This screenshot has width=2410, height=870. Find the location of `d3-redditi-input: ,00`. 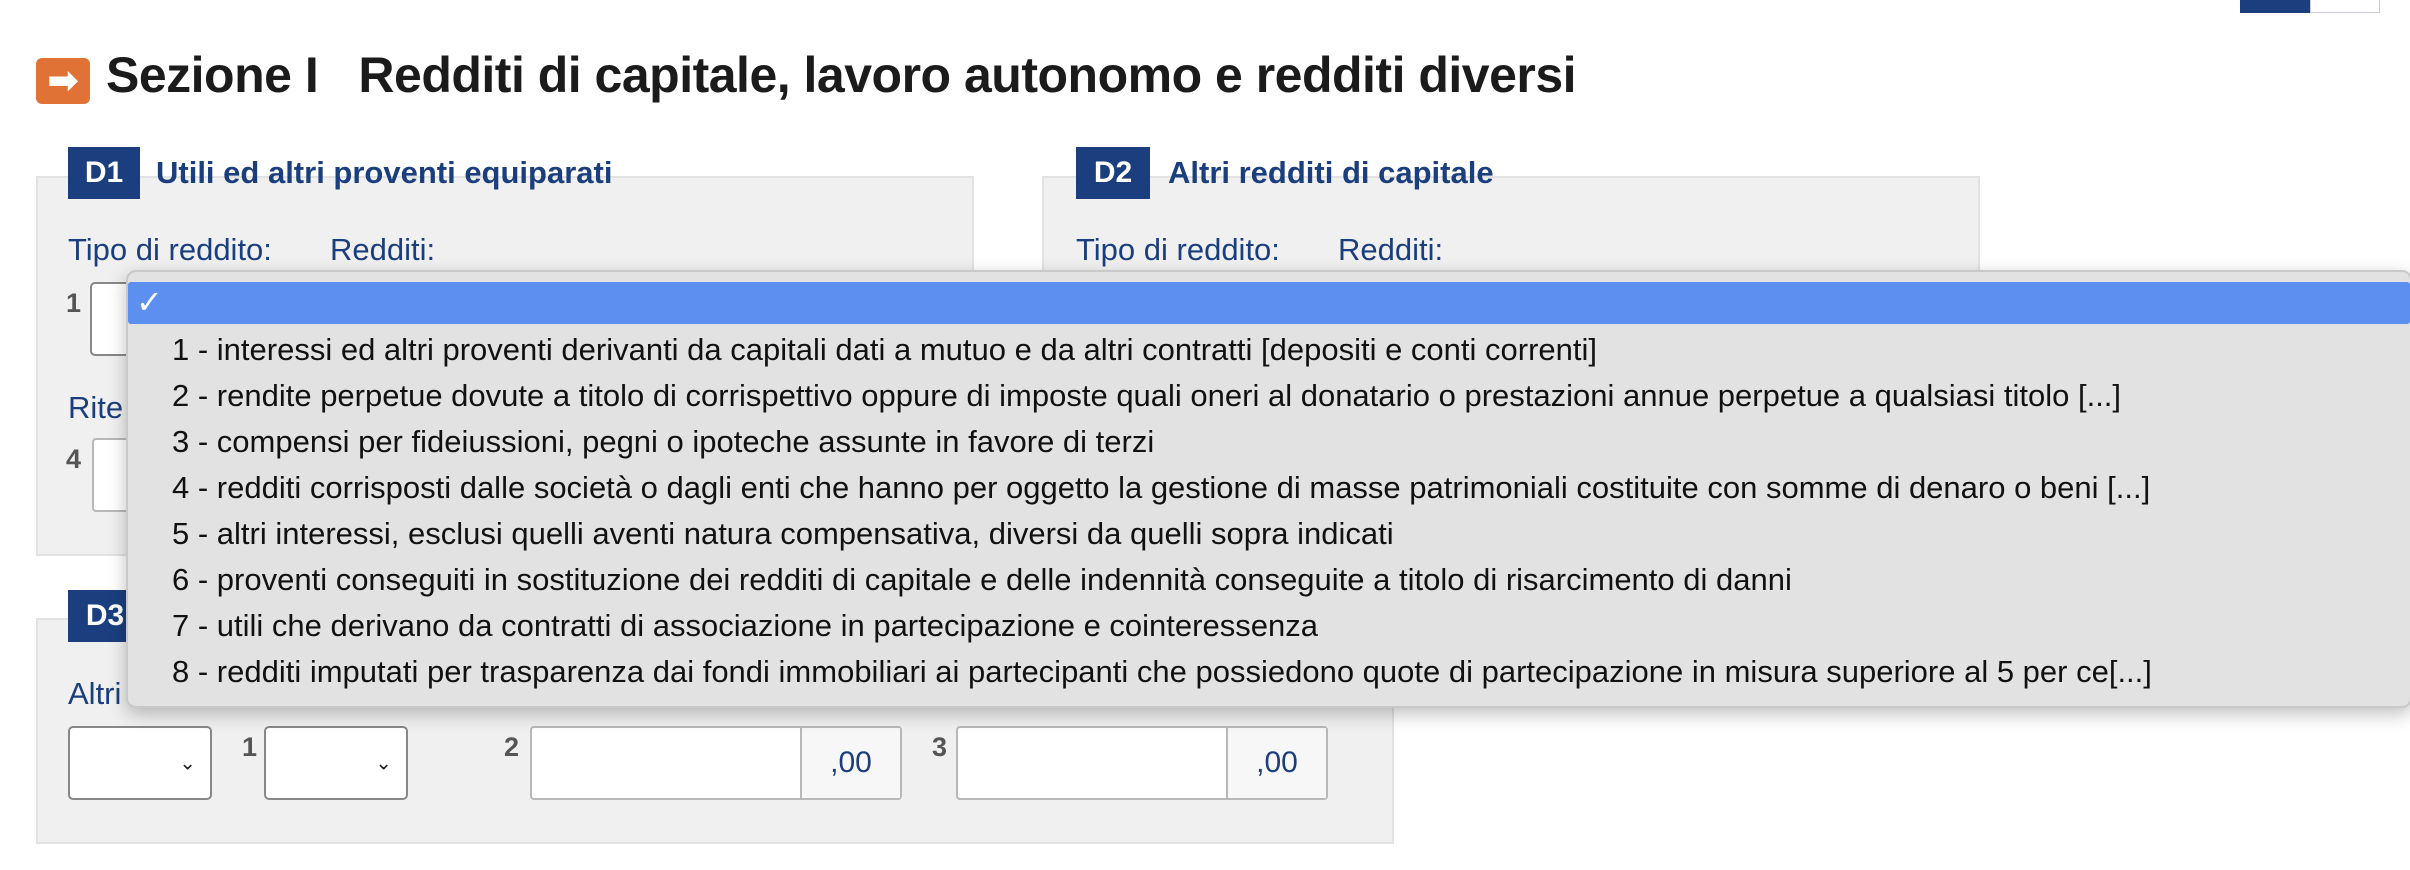

d3-redditi-input: ,00 is located at coordinates (716, 763).